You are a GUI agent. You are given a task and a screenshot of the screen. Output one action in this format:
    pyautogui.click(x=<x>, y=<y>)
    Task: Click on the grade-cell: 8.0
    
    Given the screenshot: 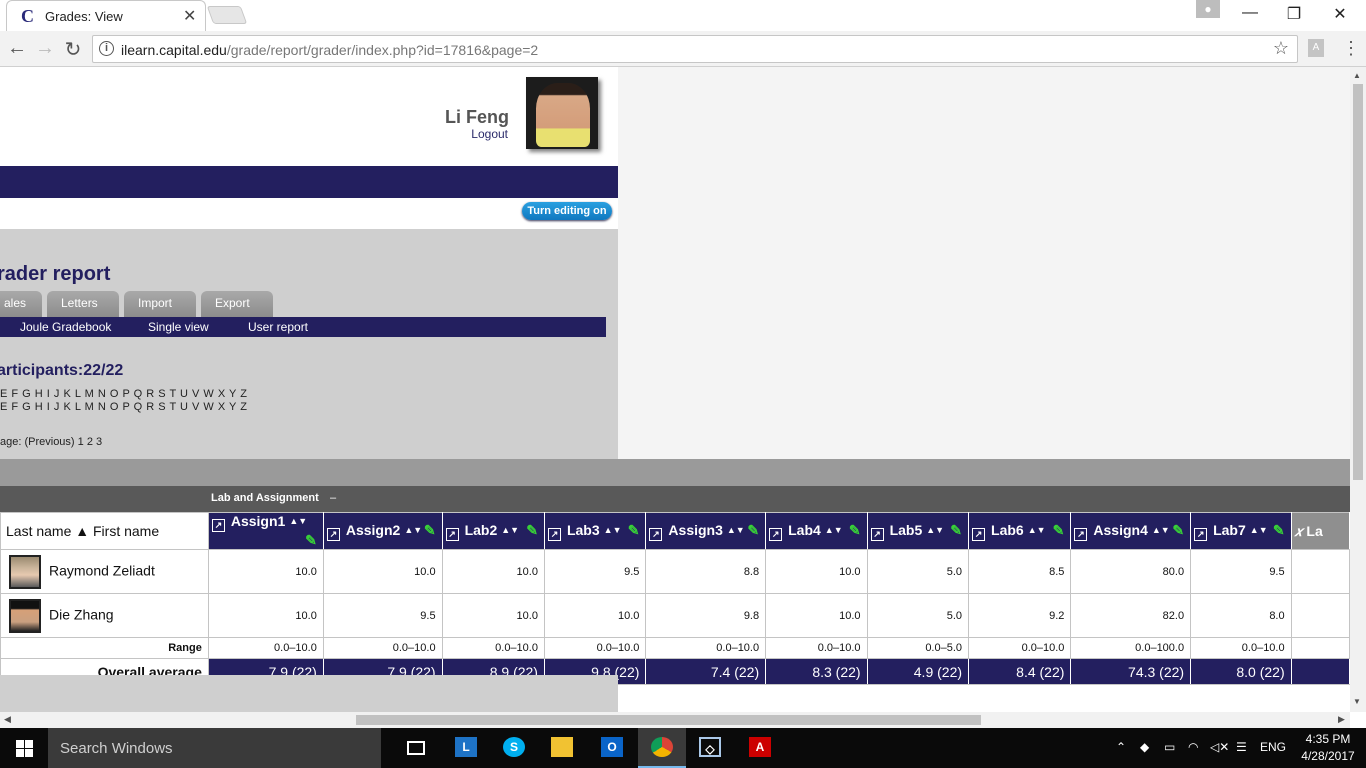 What is the action you would take?
    pyautogui.click(x=1241, y=615)
    